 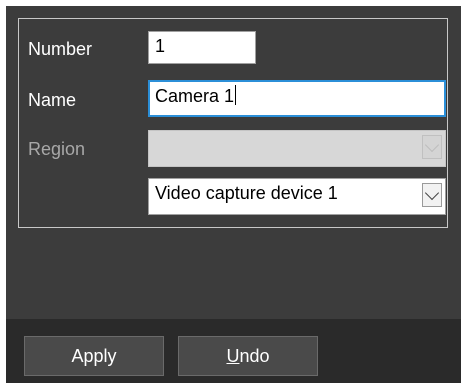 What do you see at coordinates (297, 98) in the screenshot?
I see `name-field: Camera 1` at bounding box center [297, 98].